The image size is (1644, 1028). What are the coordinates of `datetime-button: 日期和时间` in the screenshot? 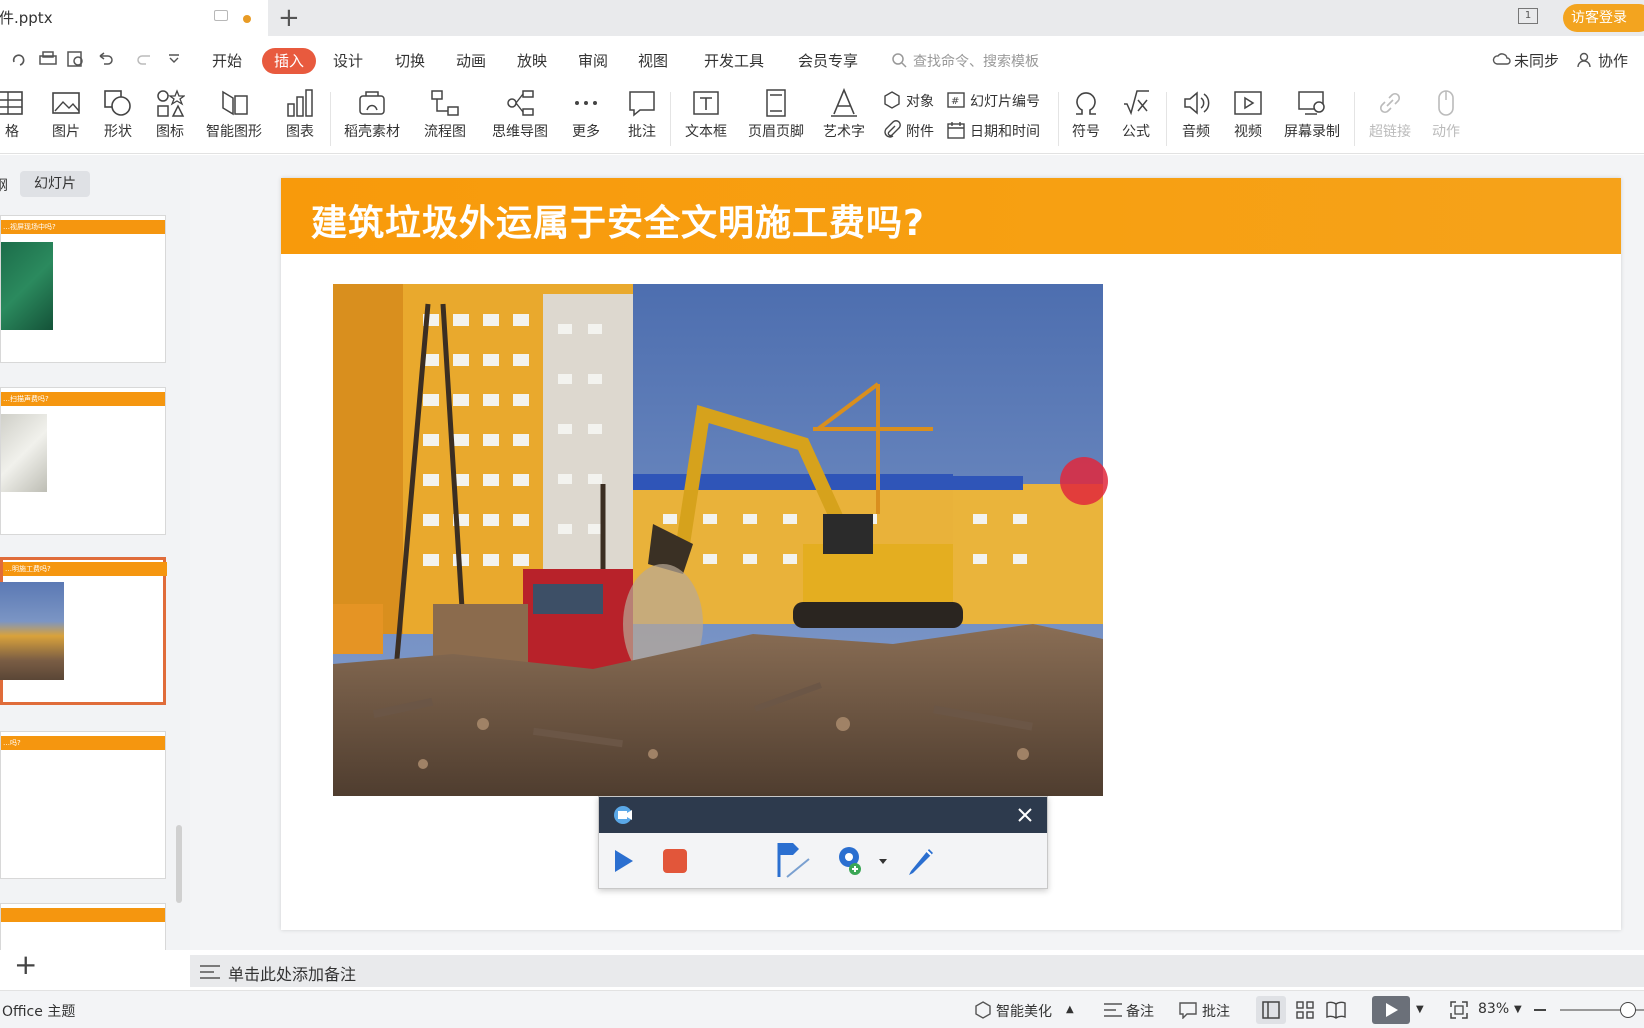 It's located at (1005, 131).